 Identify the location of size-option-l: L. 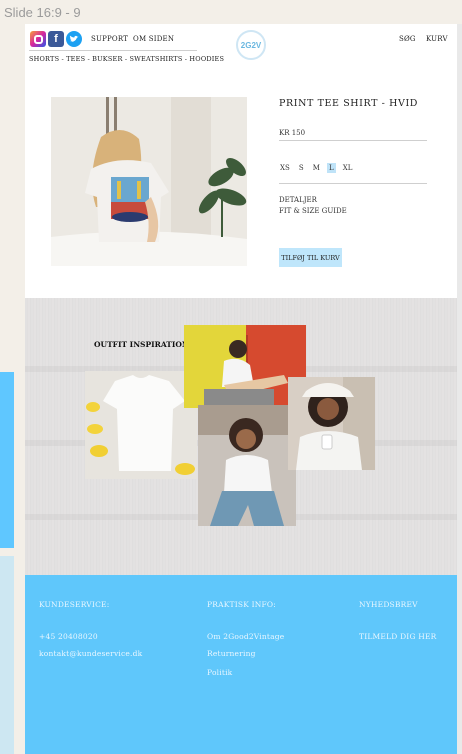
(331, 168).